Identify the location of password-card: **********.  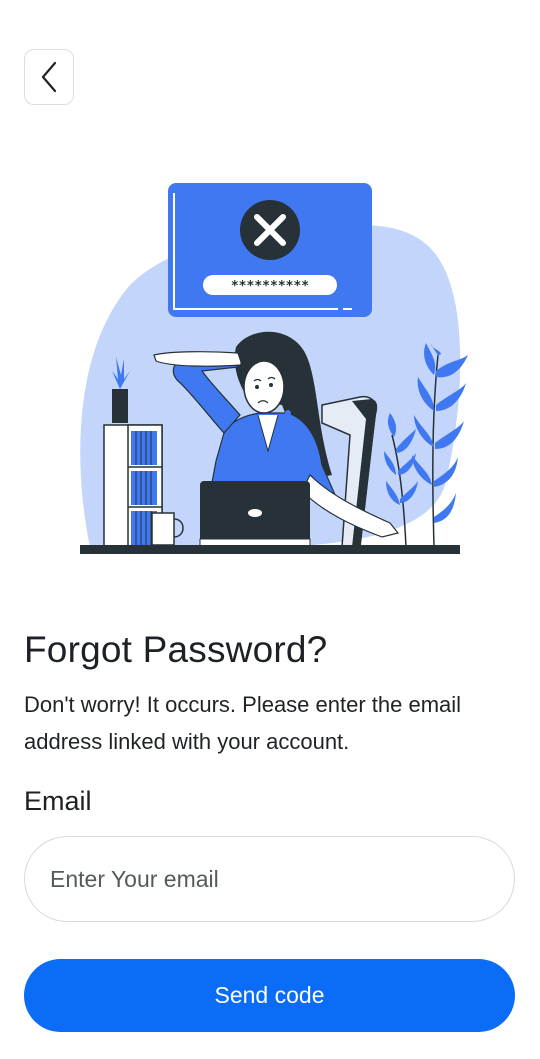
(270, 250).